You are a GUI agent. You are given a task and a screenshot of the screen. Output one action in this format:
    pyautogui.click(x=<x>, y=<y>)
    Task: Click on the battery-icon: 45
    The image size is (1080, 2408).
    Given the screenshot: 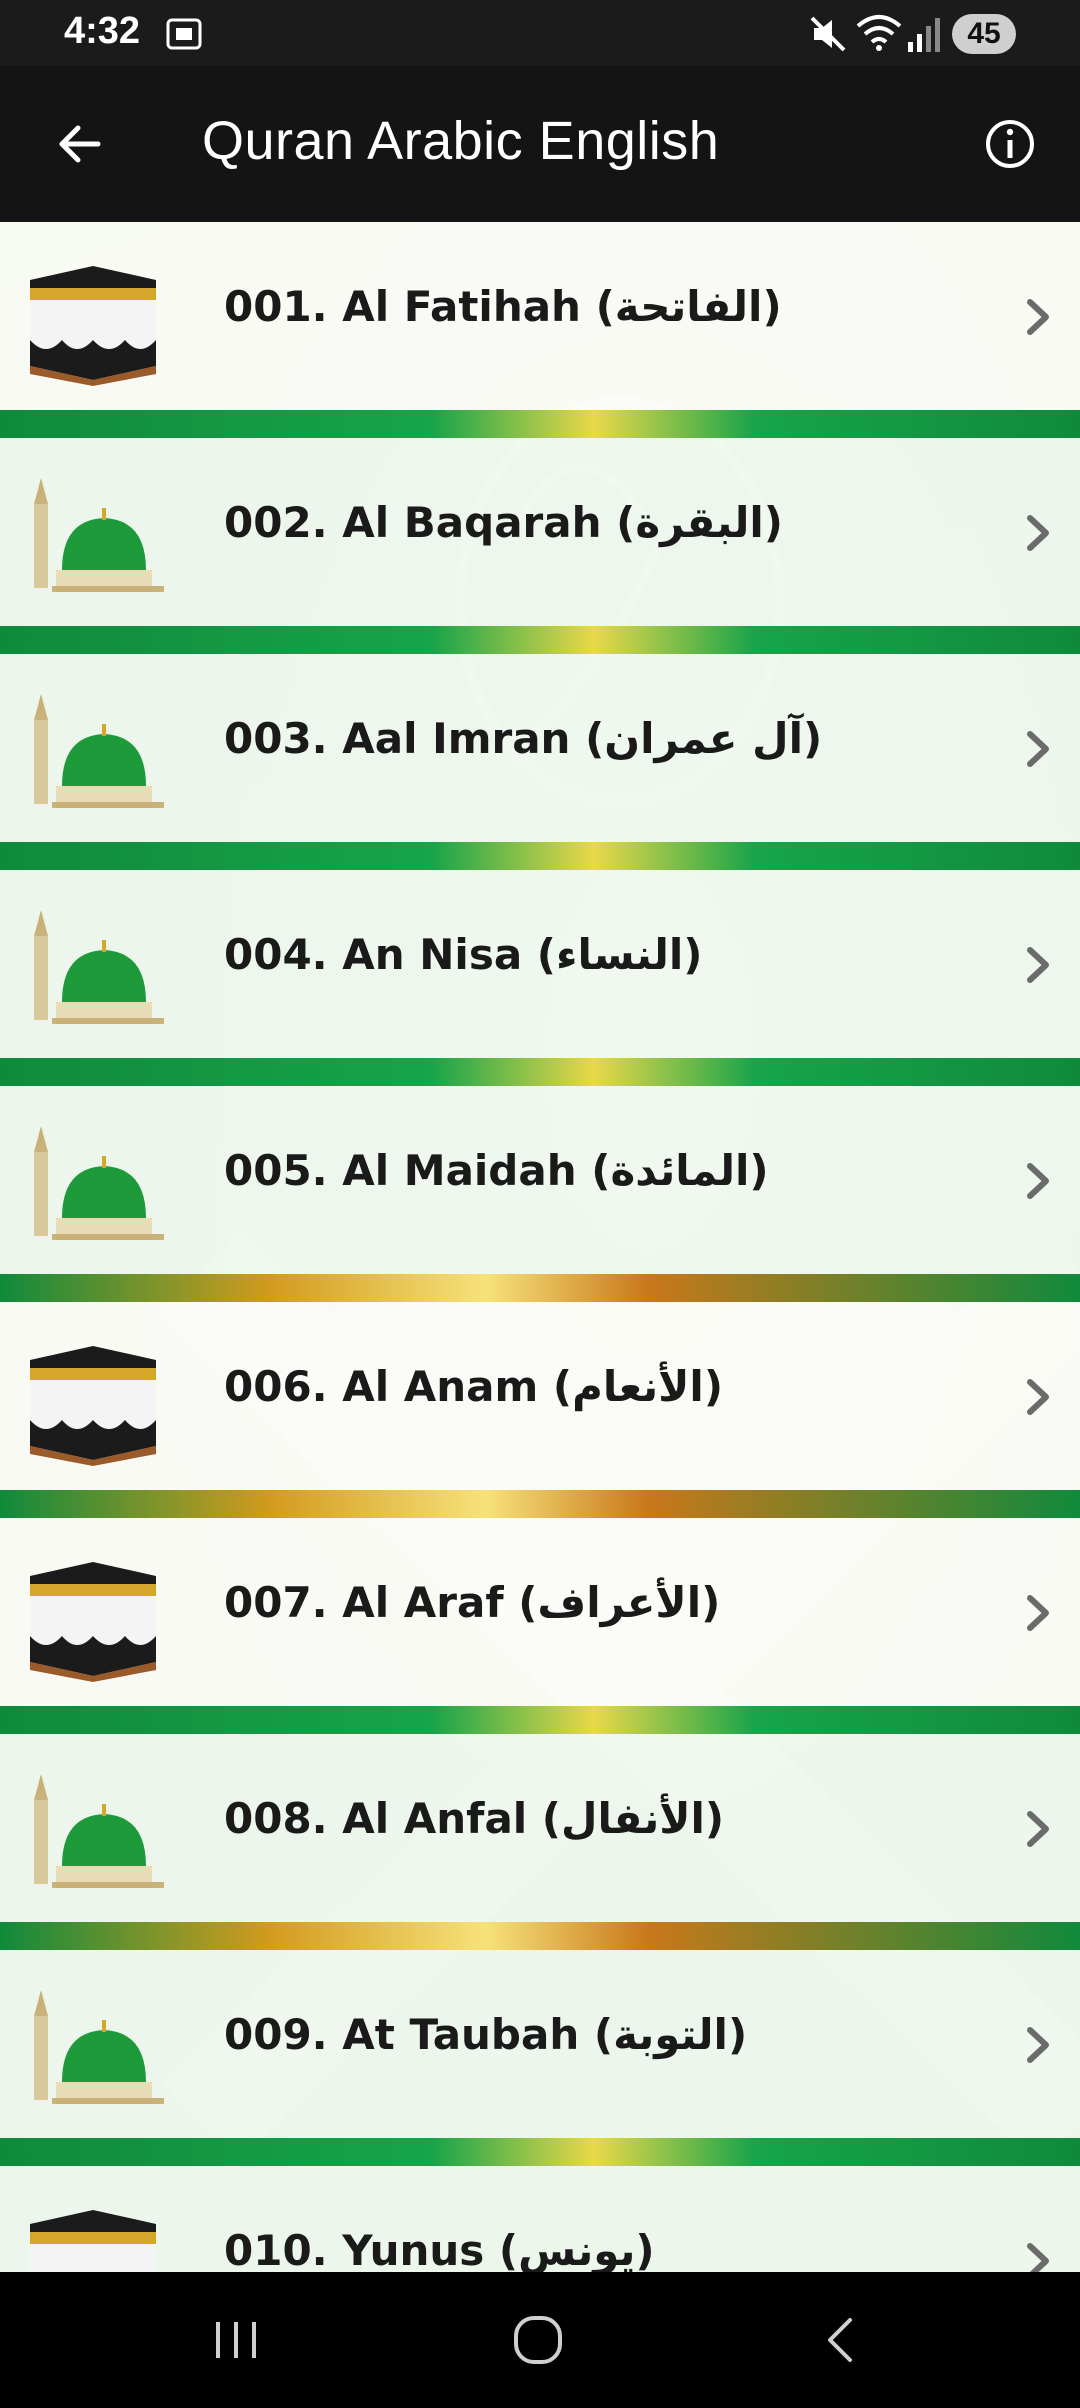 What is the action you would take?
    pyautogui.click(x=984, y=34)
    